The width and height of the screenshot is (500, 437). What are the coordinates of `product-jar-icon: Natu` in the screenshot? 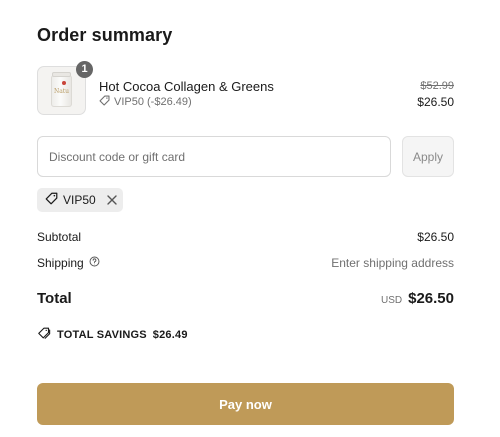 It's located at (61, 89).